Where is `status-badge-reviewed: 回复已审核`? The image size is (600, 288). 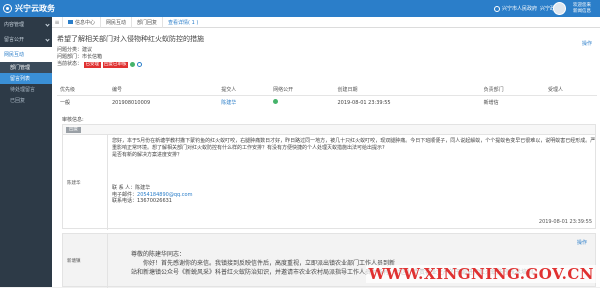
status-badge-reviewed: 回复已审核 is located at coordinates (116, 65).